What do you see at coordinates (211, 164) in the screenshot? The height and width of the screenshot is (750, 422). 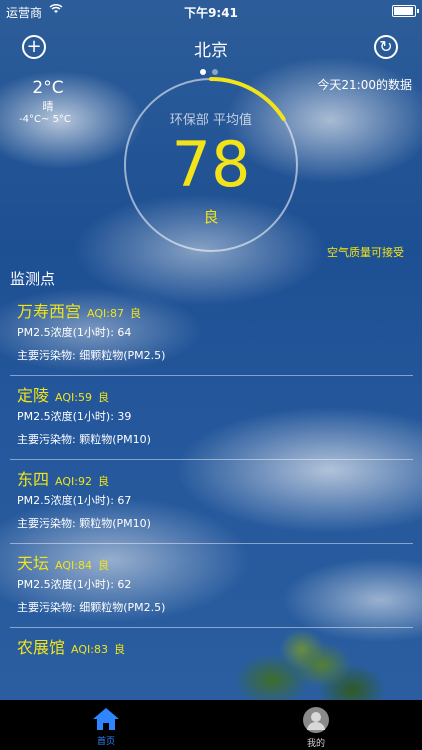 I see `aqi-value: 78` at bounding box center [211, 164].